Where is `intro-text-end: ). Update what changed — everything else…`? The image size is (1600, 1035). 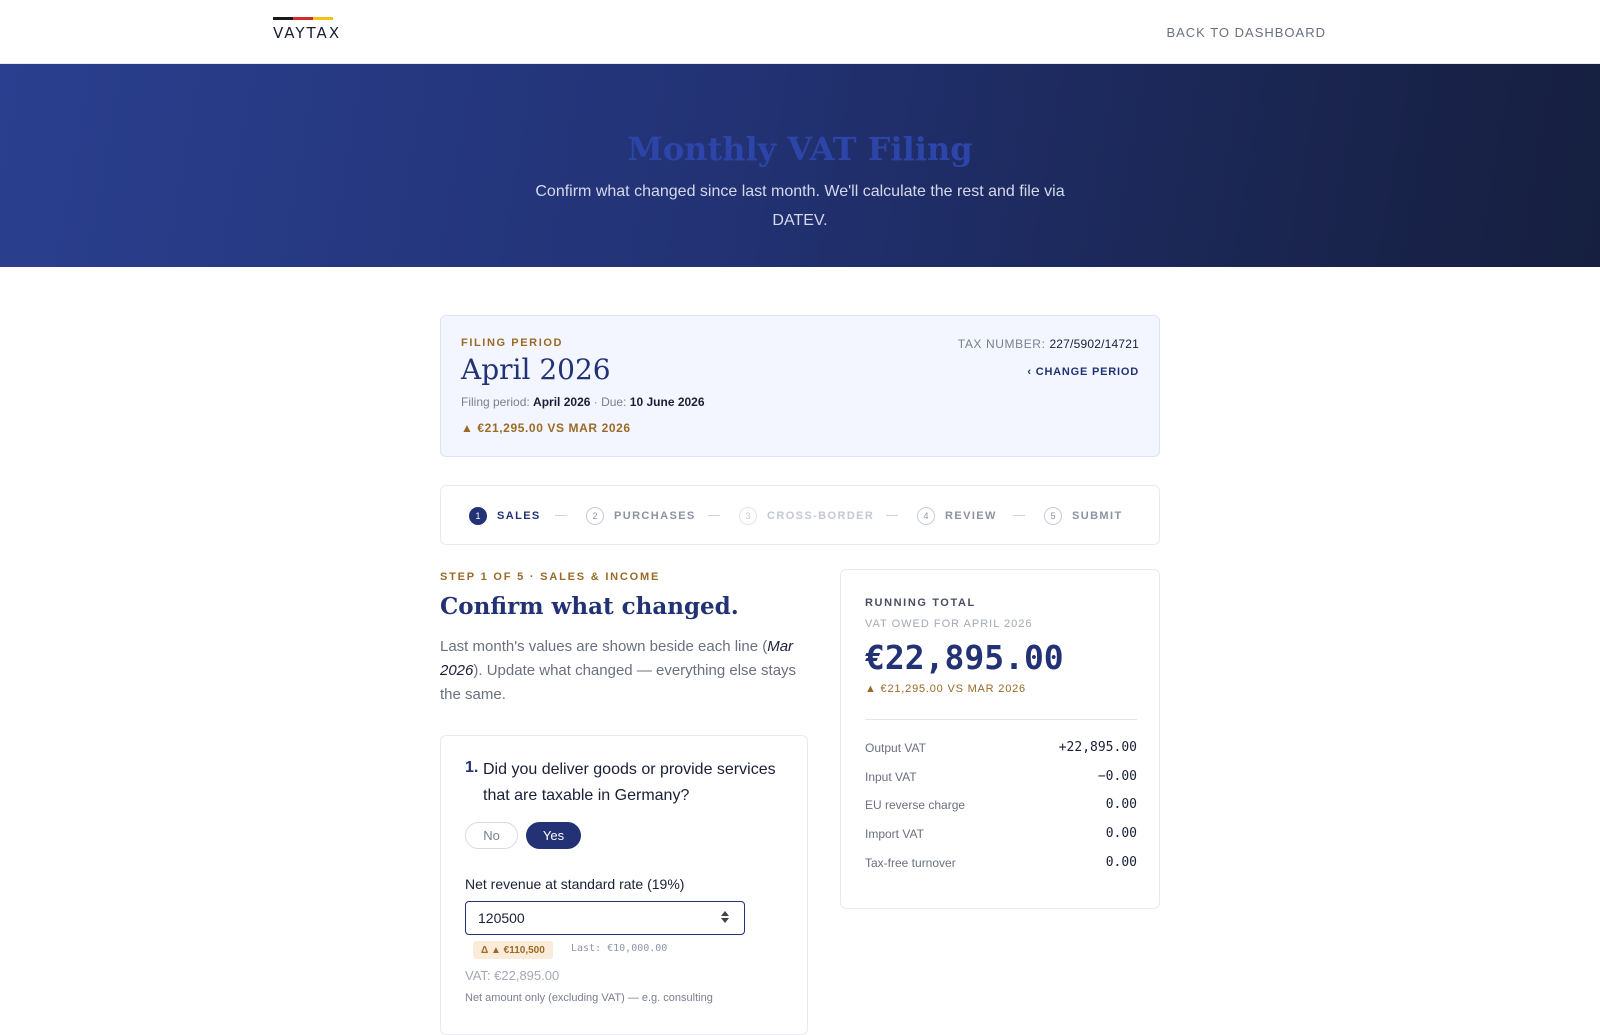 intro-text-end: ). Update what changed — everything else… is located at coordinates (618, 682).